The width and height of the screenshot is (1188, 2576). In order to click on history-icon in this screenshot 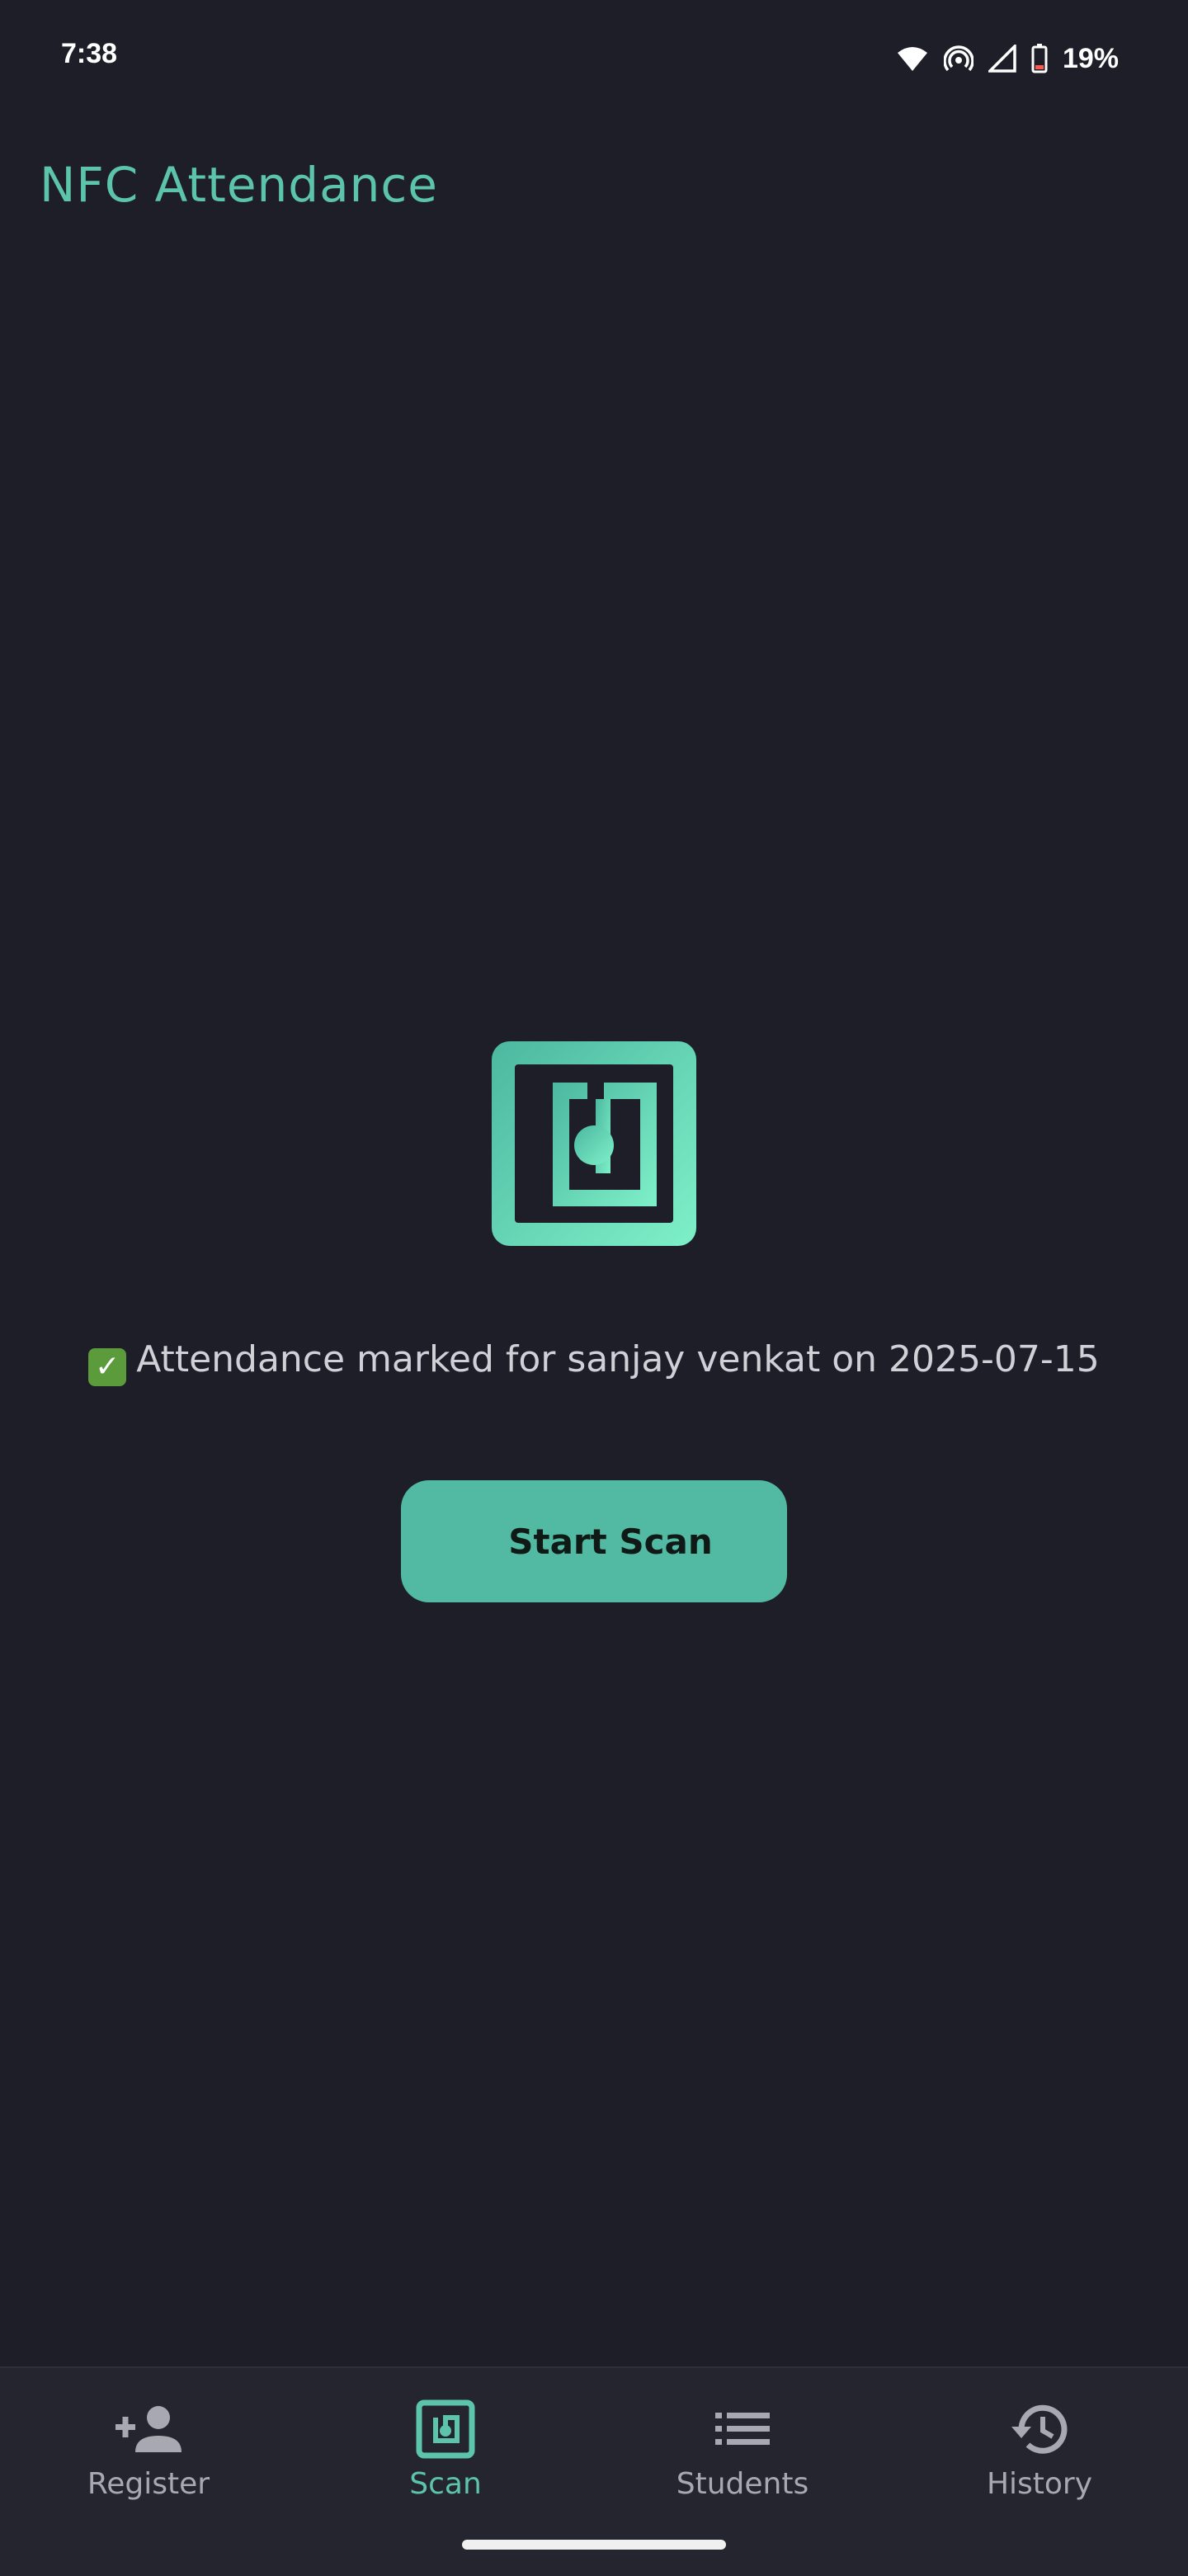, I will do `click(1039, 2429)`.